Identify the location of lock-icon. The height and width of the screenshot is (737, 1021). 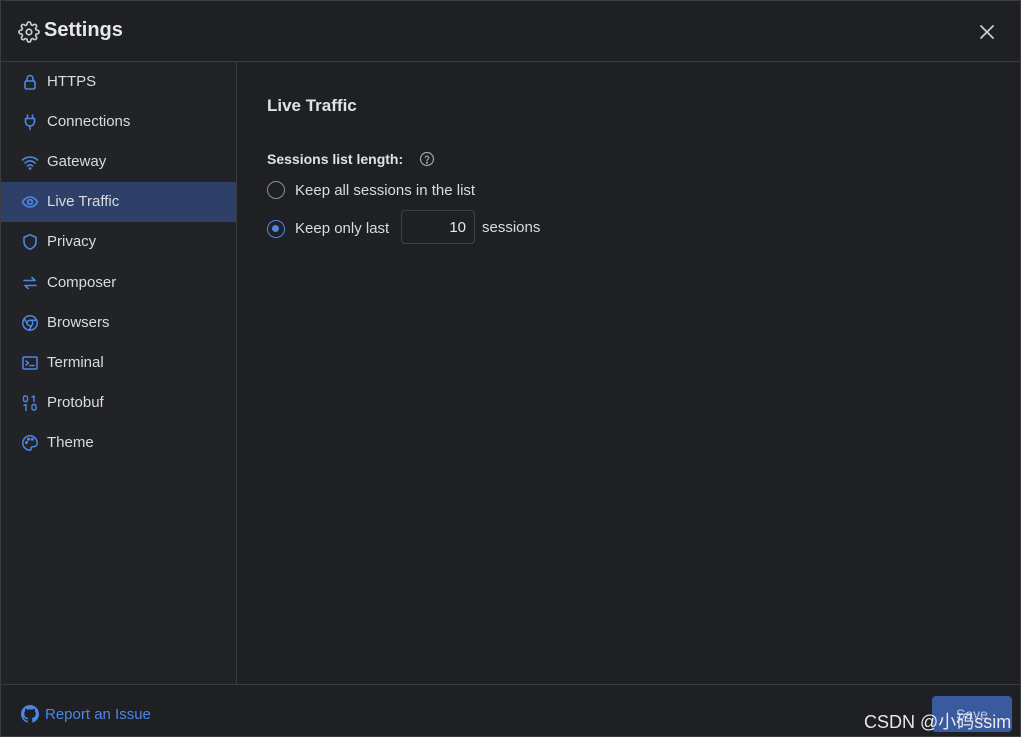
(30, 82).